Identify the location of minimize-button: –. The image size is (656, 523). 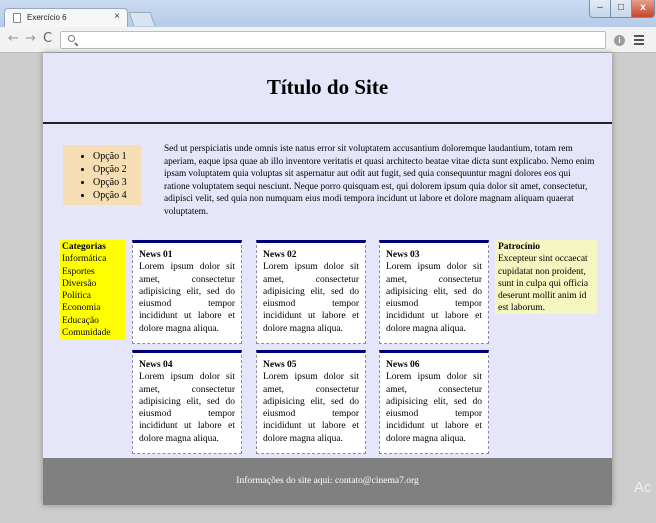
(600, 9).